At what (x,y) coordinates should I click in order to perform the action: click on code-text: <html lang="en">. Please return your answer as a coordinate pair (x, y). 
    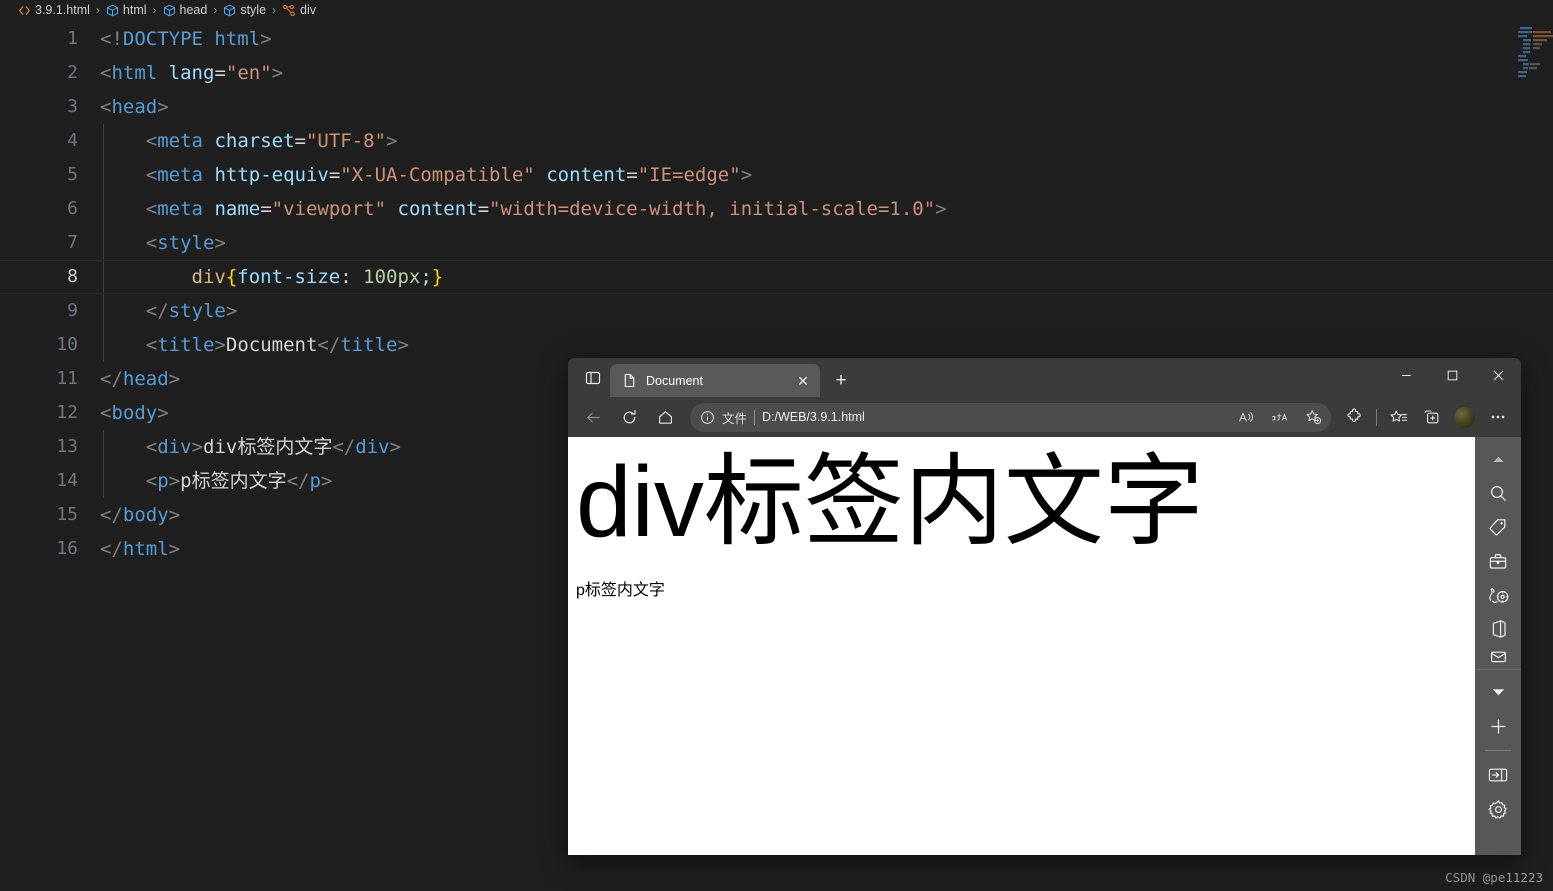
    Looking at the image, I should click on (192, 73).